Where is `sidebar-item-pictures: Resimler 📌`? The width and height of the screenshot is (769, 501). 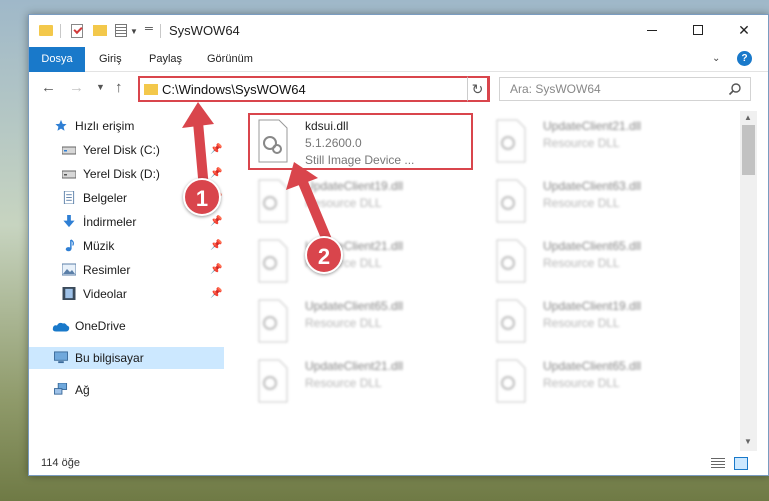 sidebar-item-pictures: Resimler 📌 is located at coordinates (126, 270).